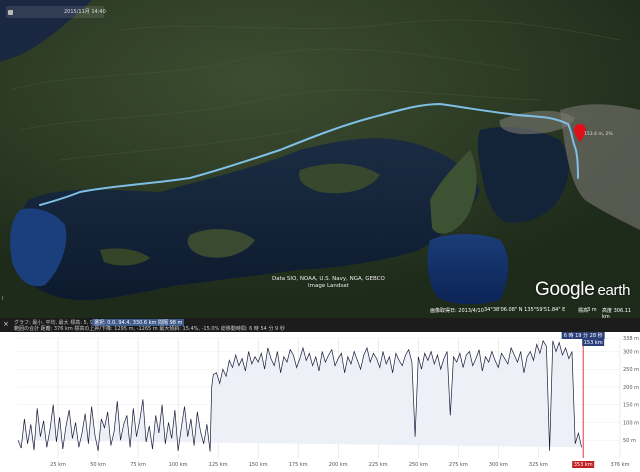 This screenshot has height=472, width=640. Describe the element at coordinates (629, 441) in the screenshot. I see `y-tick-label: 50 m` at that location.